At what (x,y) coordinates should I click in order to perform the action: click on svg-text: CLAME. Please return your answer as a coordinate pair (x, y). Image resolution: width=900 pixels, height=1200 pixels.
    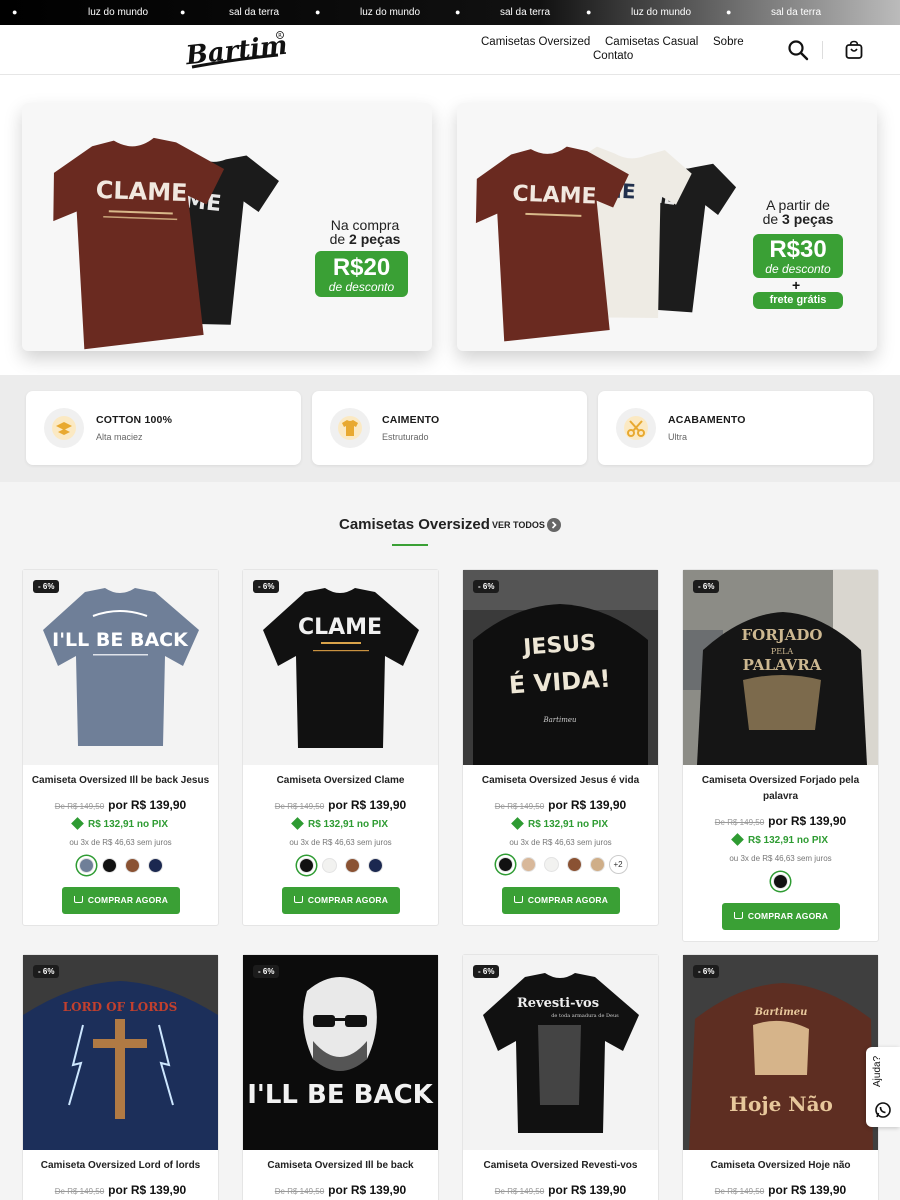
    Looking at the image, I should click on (340, 627).